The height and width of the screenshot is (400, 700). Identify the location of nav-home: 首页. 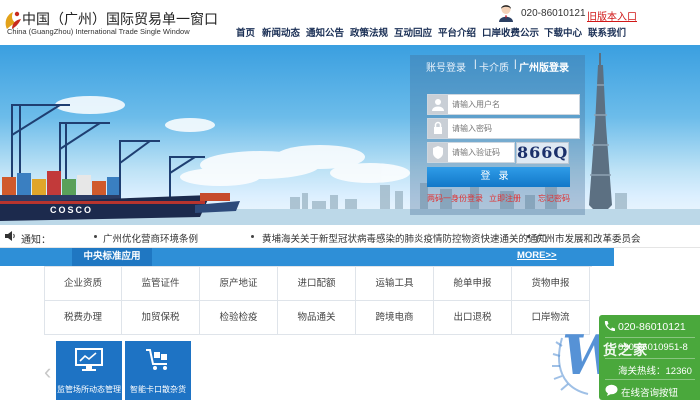
(245, 32).